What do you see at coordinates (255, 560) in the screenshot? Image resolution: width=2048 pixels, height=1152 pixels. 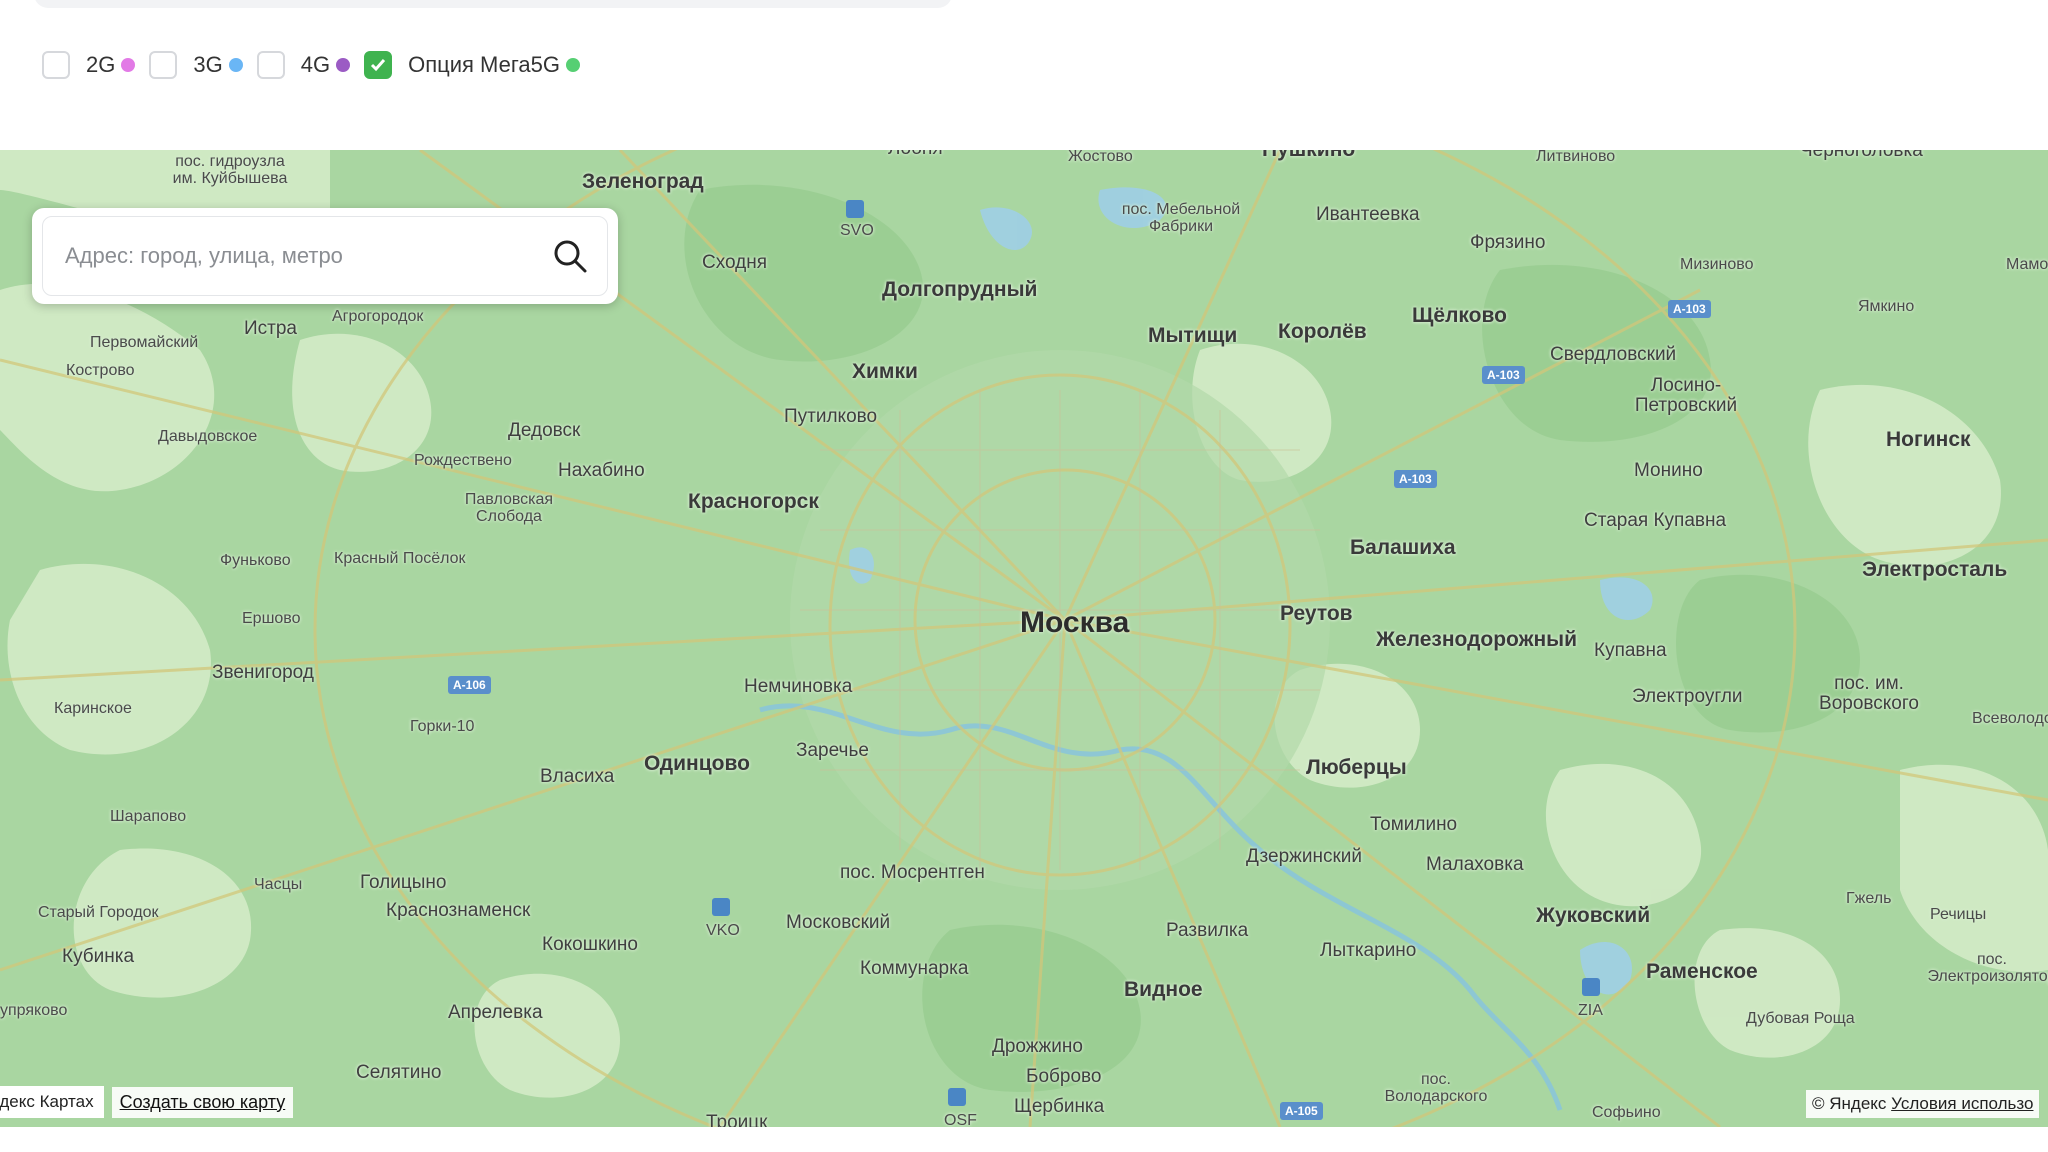 I see `place-funkovo: Фуньково` at bounding box center [255, 560].